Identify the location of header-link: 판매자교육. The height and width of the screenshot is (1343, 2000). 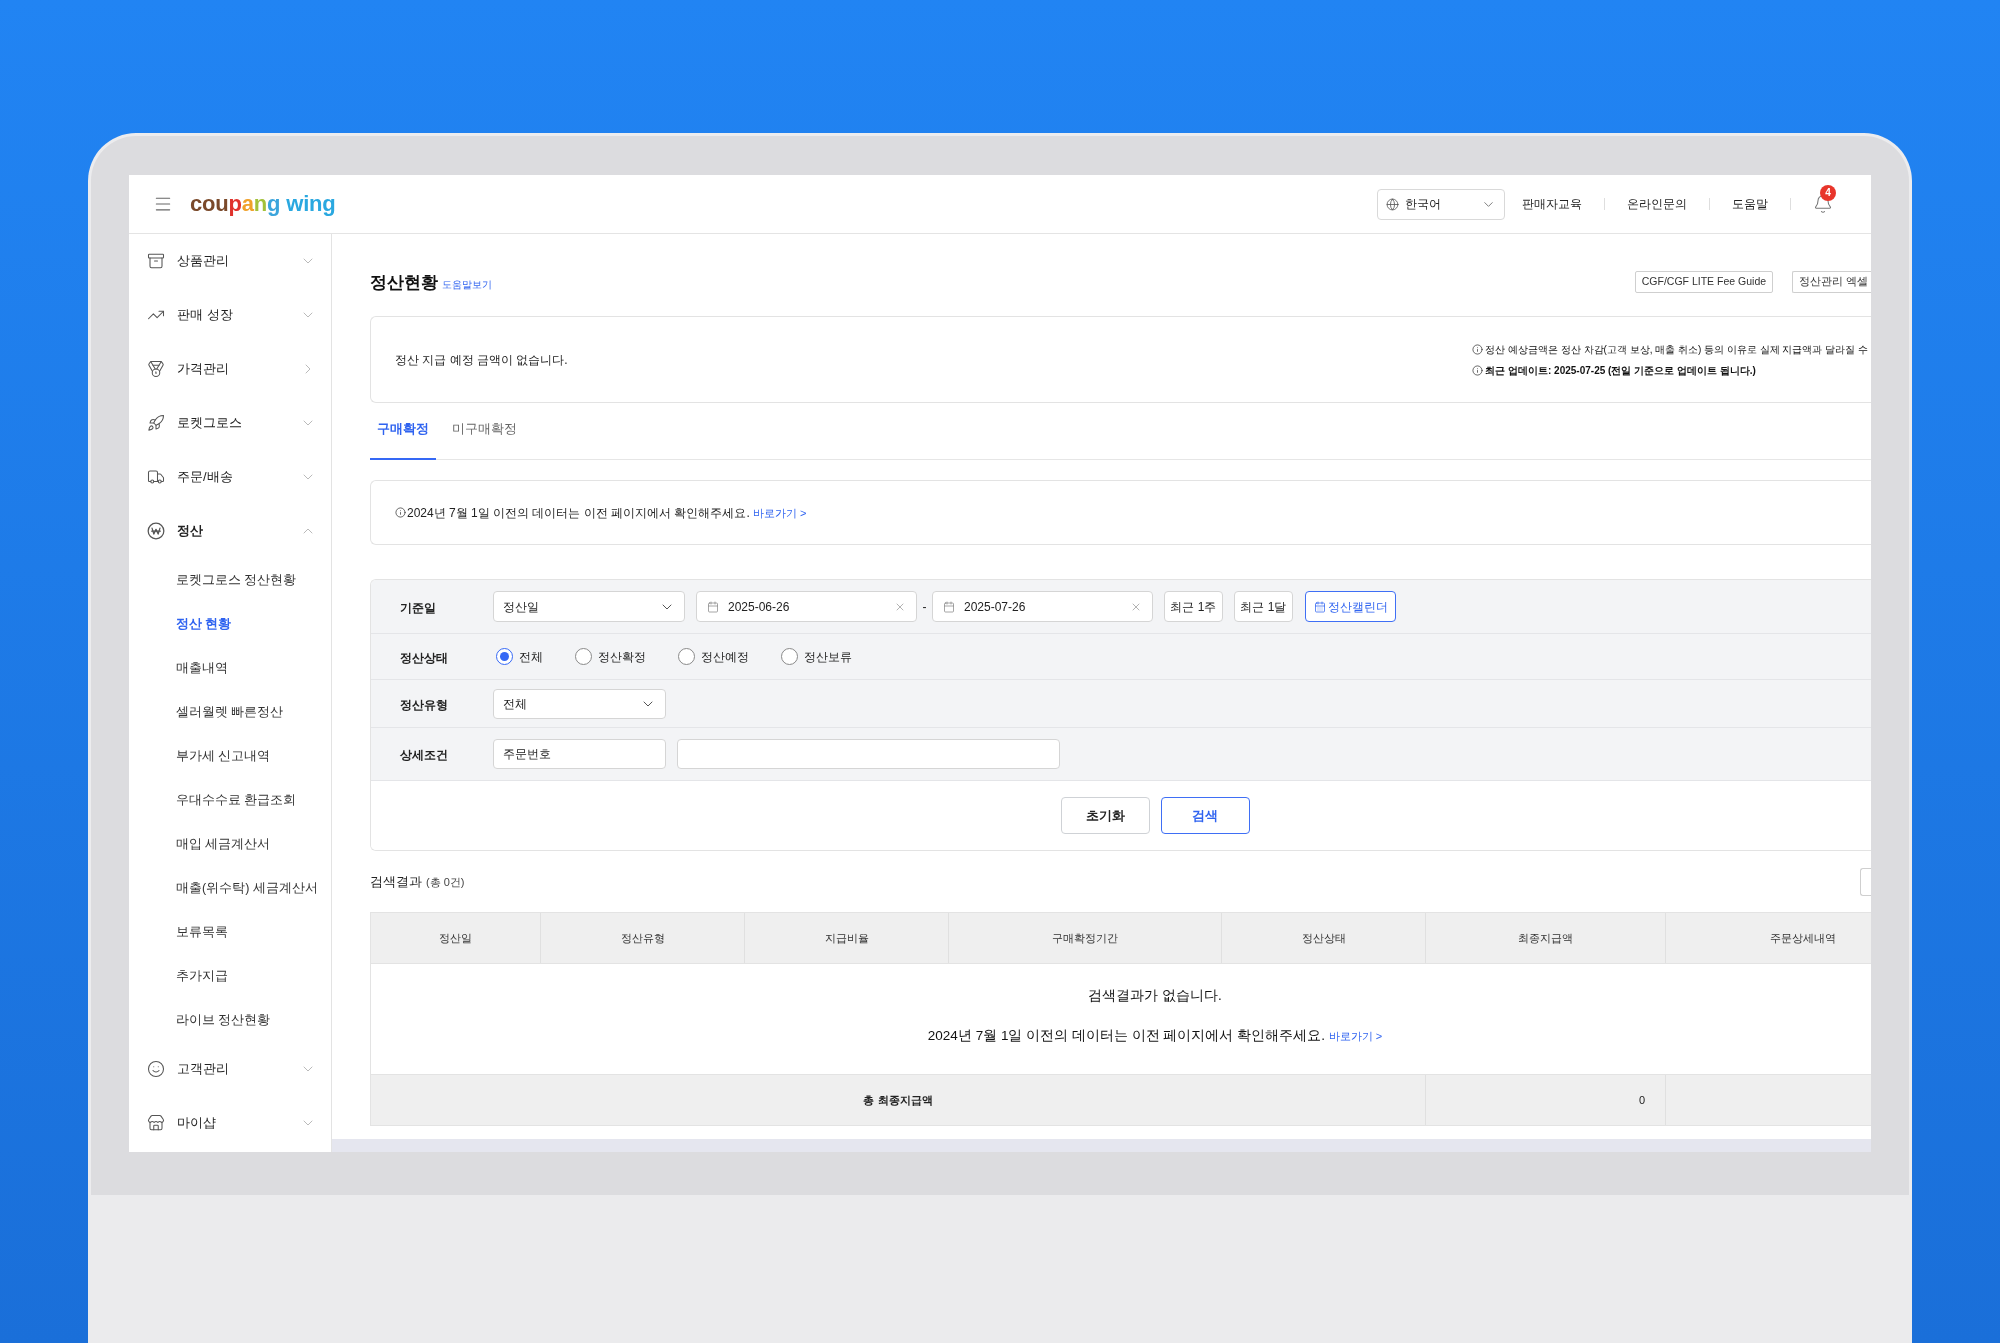
(1552, 204).